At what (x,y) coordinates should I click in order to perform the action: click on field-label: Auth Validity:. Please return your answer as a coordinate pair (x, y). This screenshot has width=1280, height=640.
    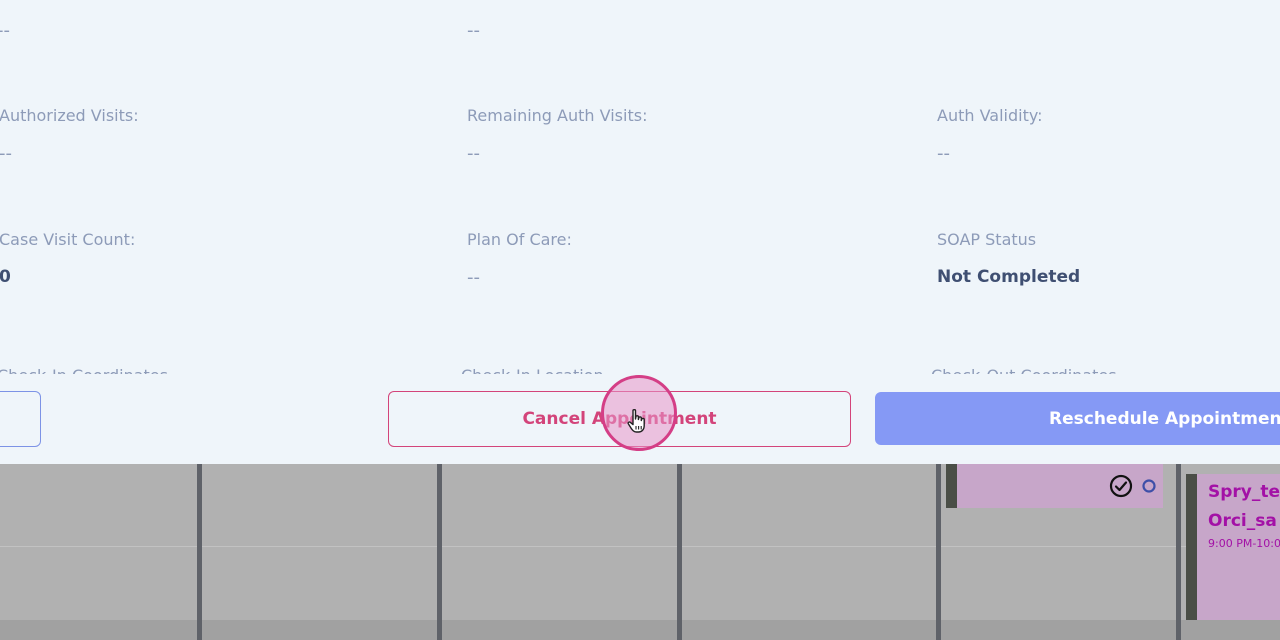
    Looking at the image, I should click on (990, 115).